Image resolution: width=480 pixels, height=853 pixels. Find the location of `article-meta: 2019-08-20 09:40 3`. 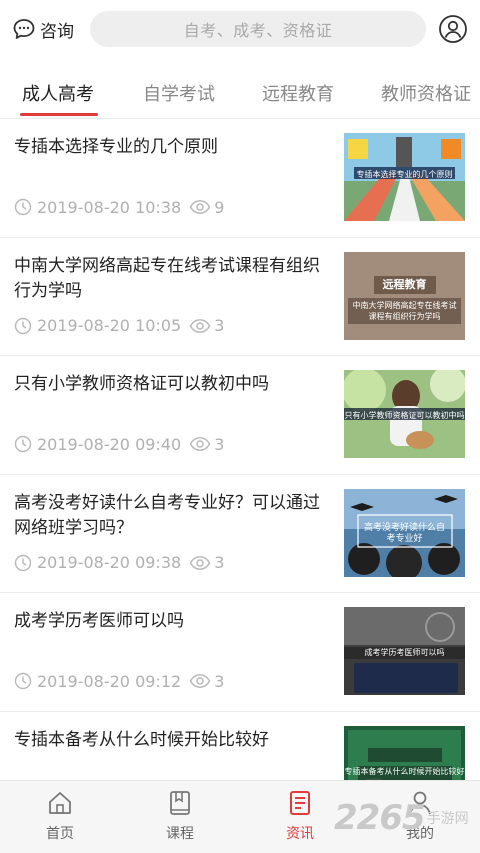

article-meta: 2019-08-20 09:40 3 is located at coordinates (119, 444).